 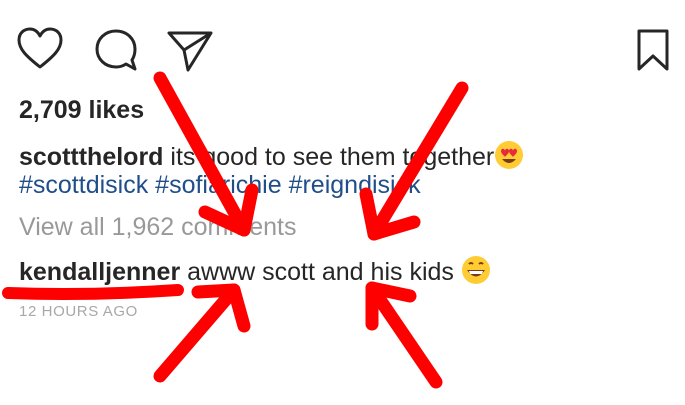 I want to click on hashtag-link: #scottdisick, so click(x=83, y=185).